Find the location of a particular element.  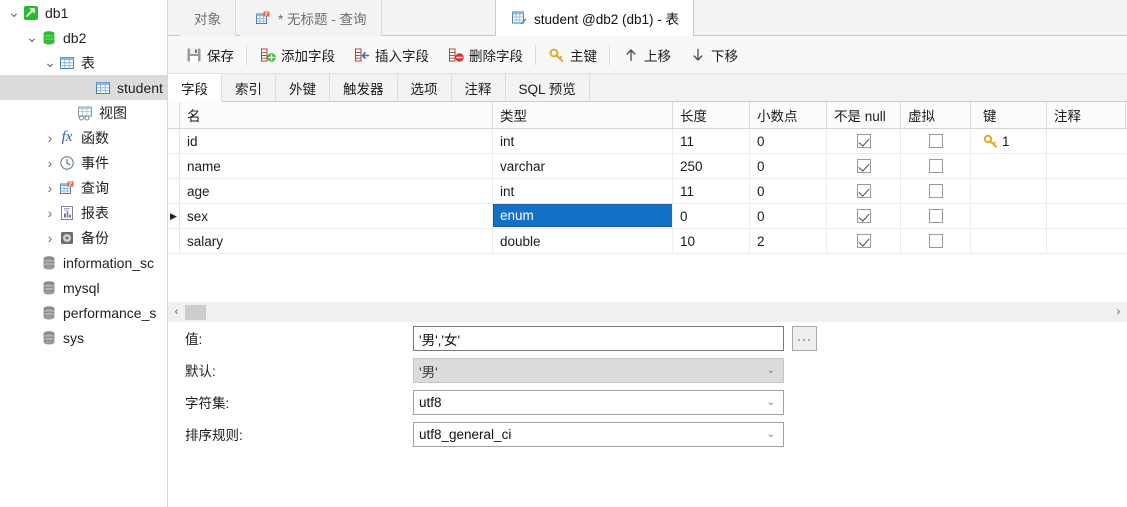

grid-column-header: 键 is located at coordinates (1009, 115).